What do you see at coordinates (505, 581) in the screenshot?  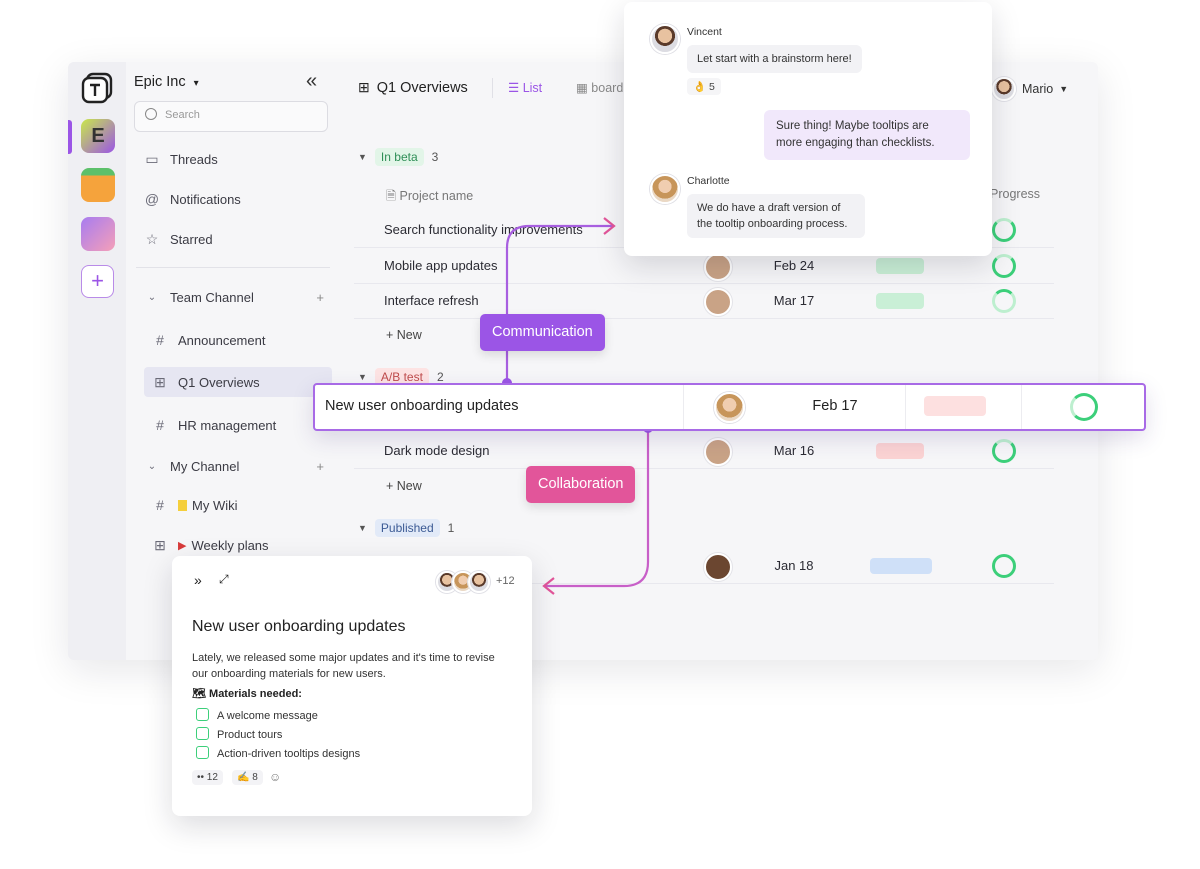 I see `more-members-count: +12` at bounding box center [505, 581].